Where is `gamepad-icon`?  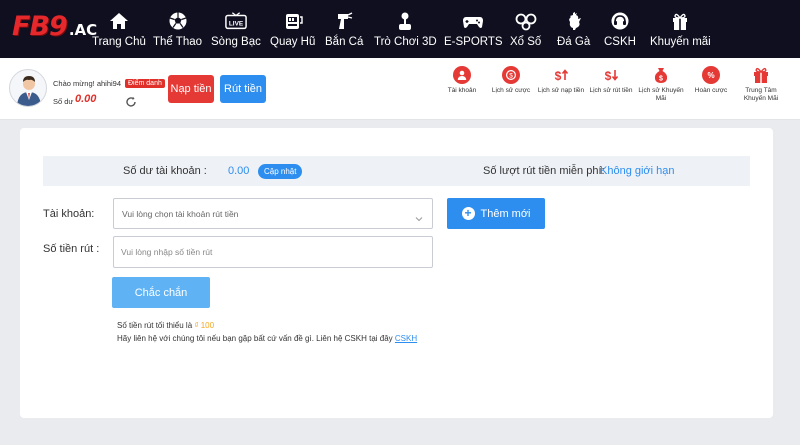 gamepad-icon is located at coordinates (473, 21).